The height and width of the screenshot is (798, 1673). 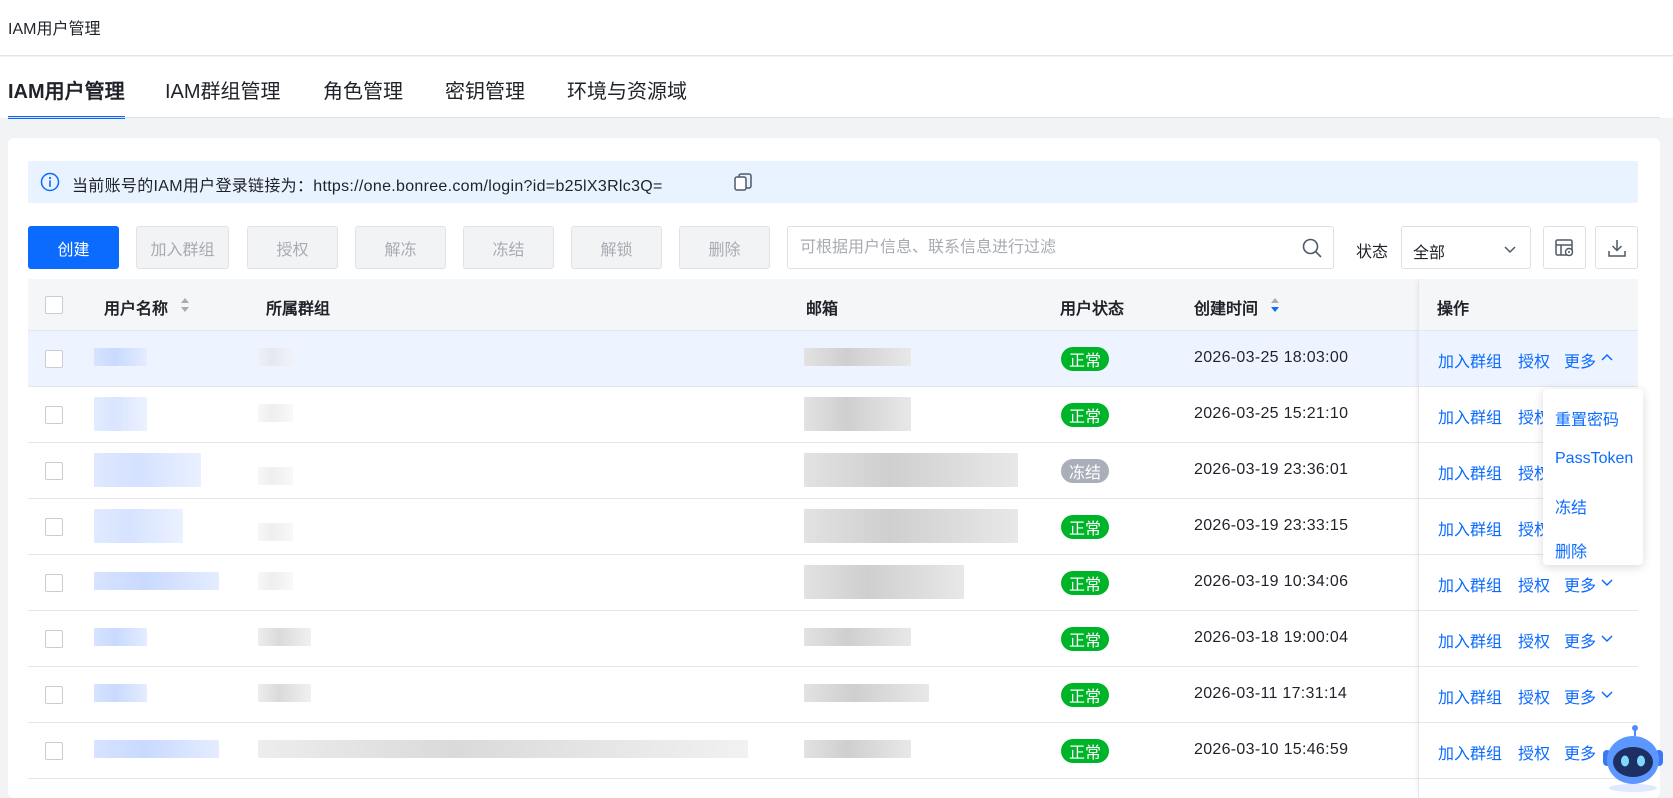 I want to click on info-icon, so click(x=50, y=182).